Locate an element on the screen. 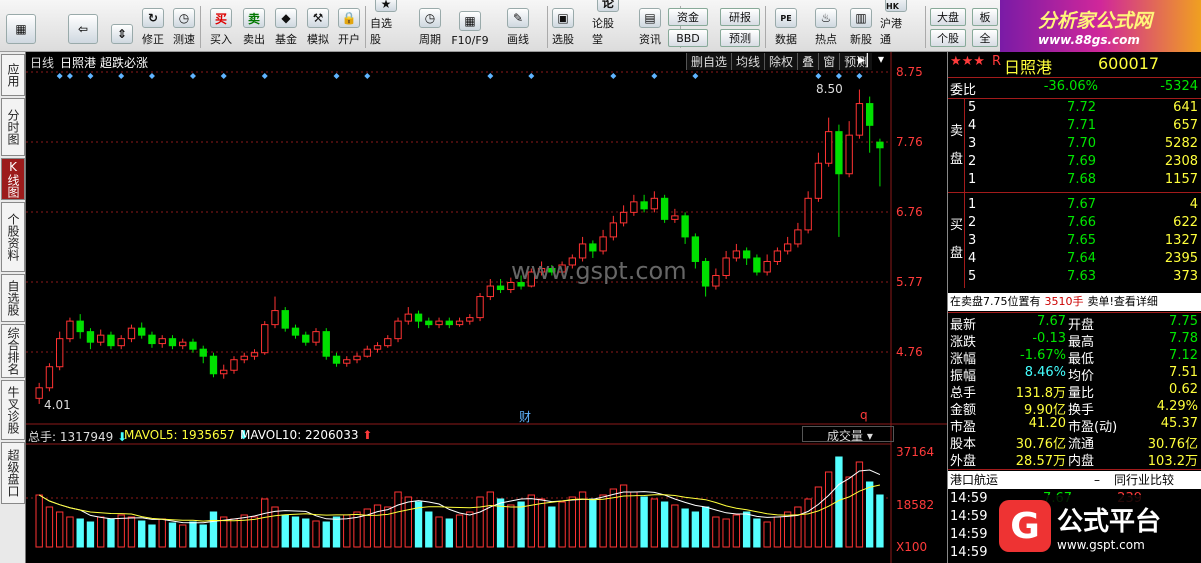 This screenshot has width=1201, height=563. sell-level: 2 7.69 2308 is located at coordinates (1074, 163).